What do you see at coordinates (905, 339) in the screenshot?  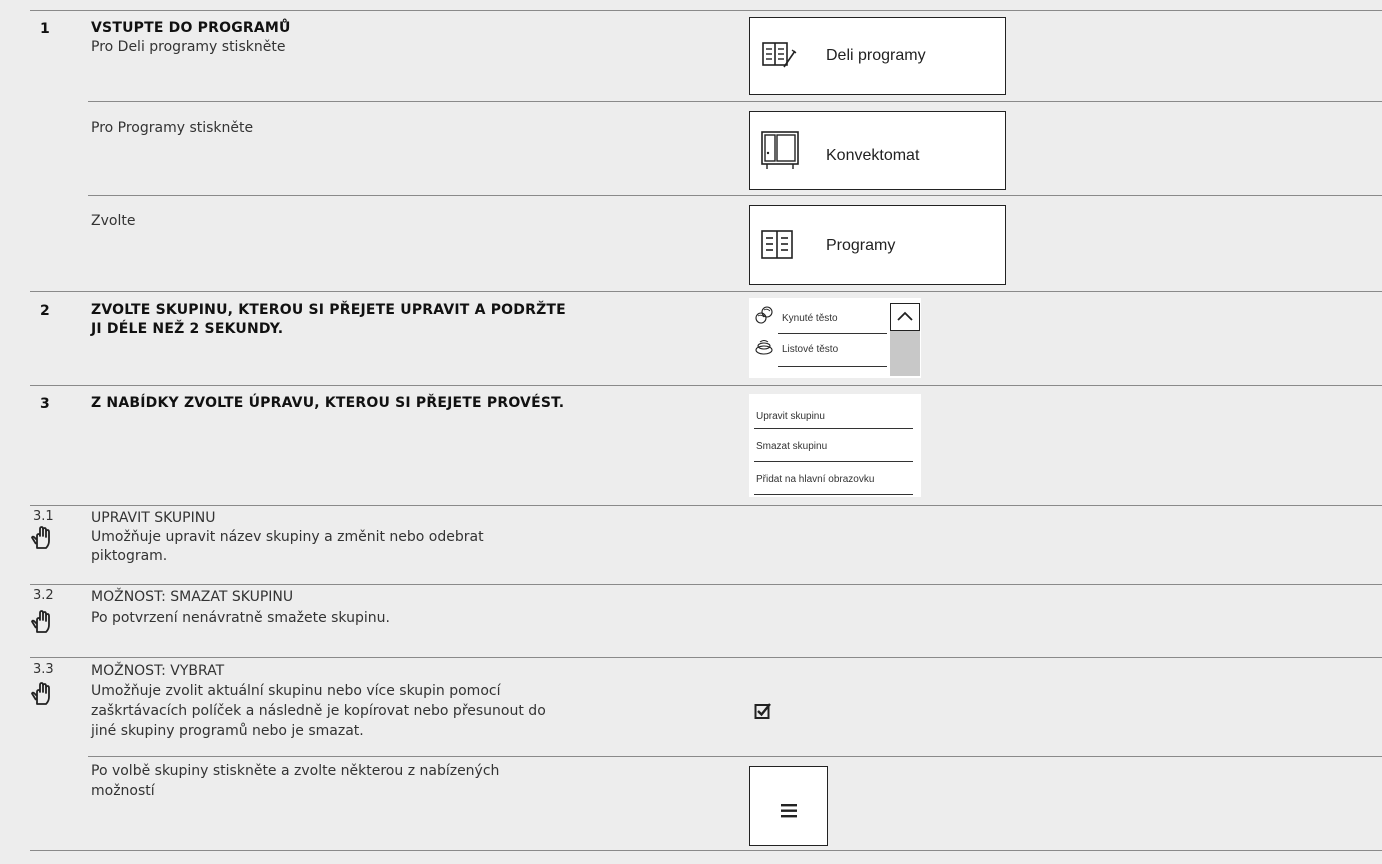 I see `scrollbar` at bounding box center [905, 339].